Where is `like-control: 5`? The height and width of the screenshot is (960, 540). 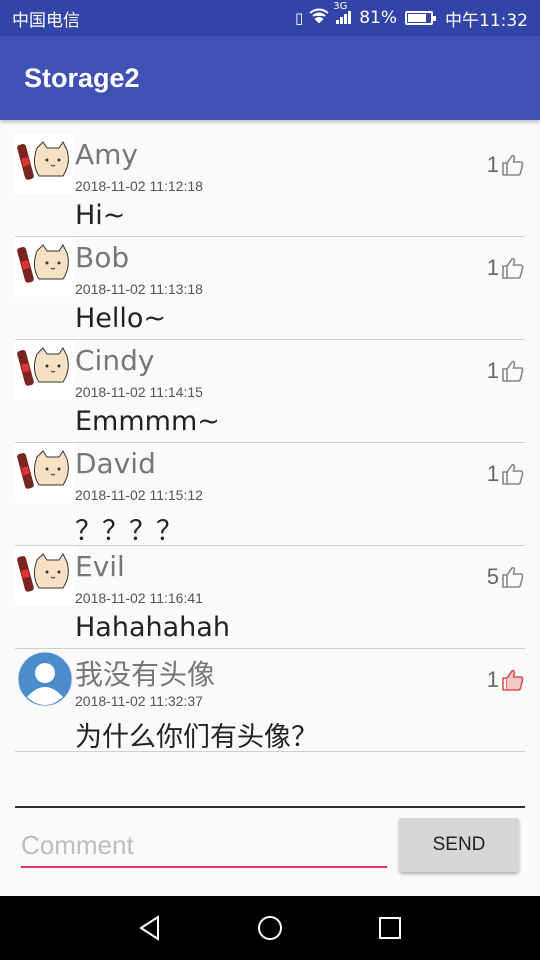
like-control: 5 is located at coordinates (506, 577).